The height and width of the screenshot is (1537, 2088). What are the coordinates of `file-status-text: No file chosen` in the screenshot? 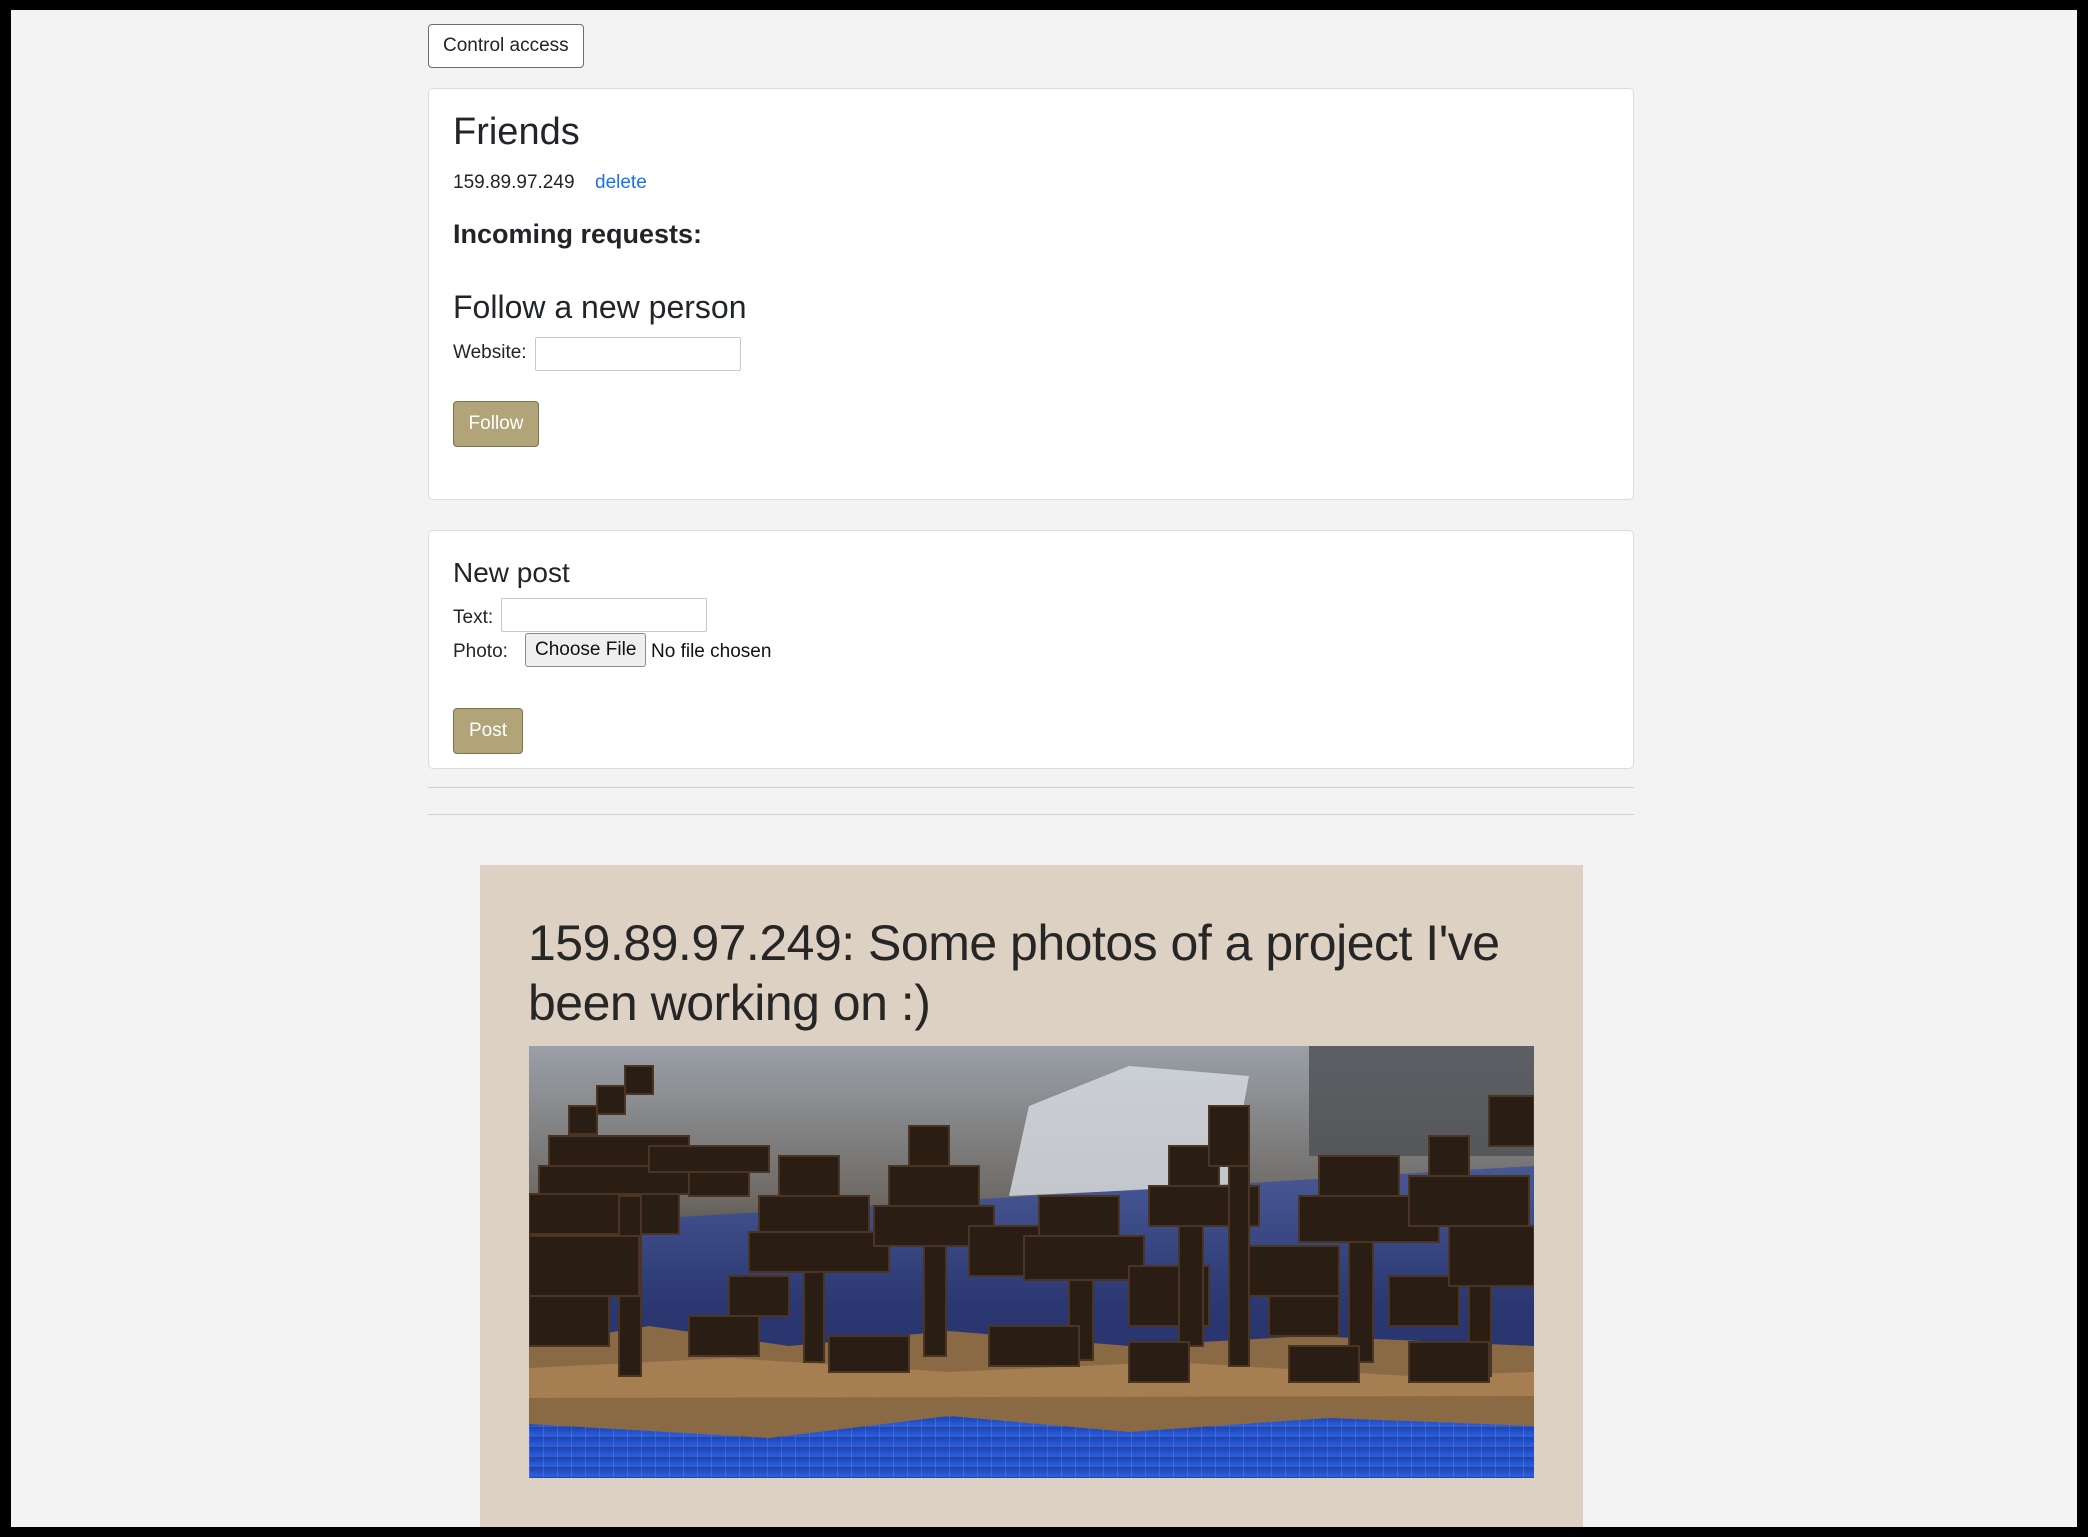 It's located at (711, 651).